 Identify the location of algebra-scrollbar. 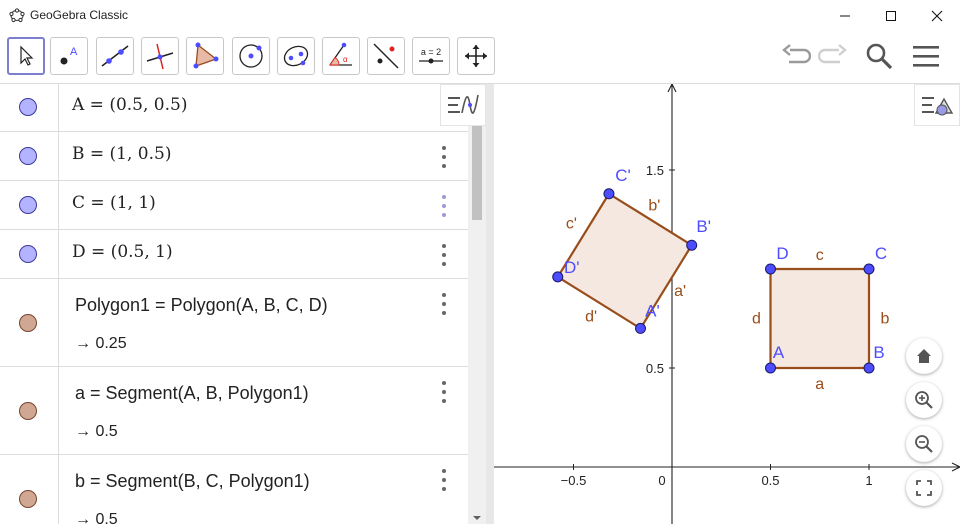
(477, 304).